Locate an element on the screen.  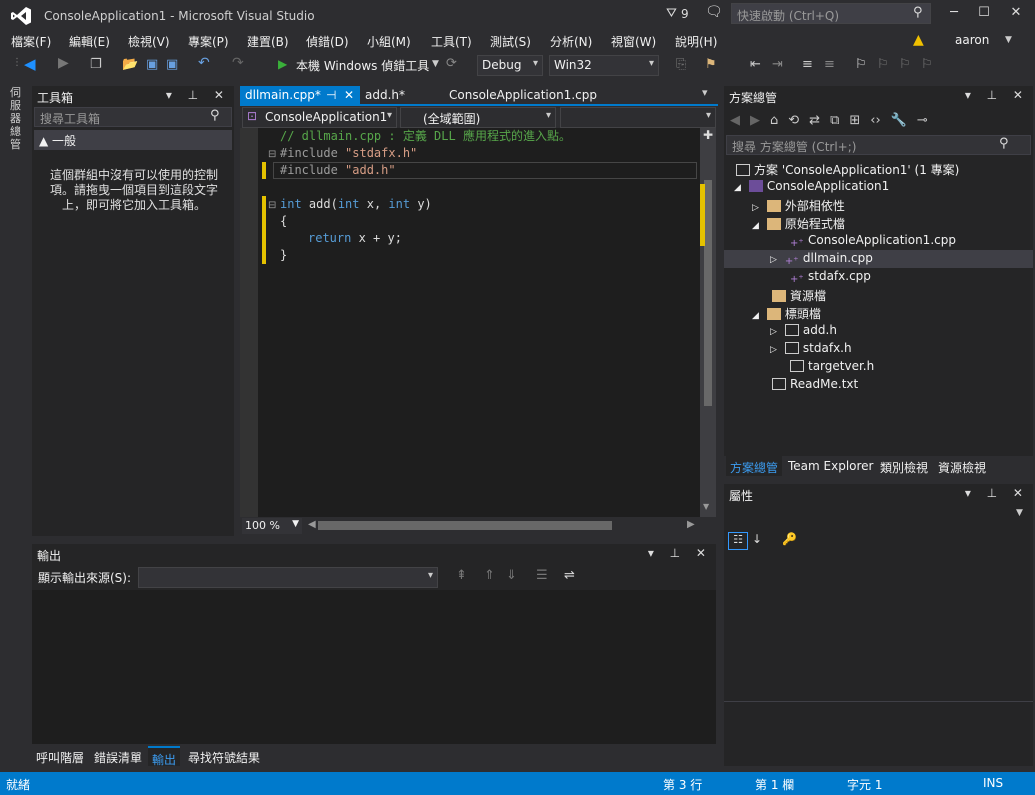
wrench-icon: 🔧 is located at coordinates (899, 120).